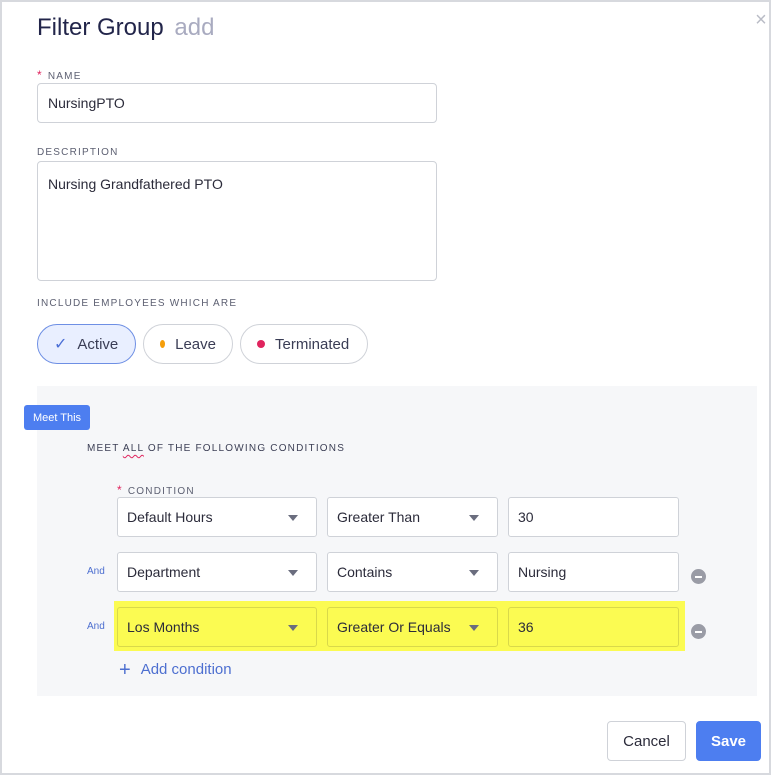 The width and height of the screenshot is (771, 775). What do you see at coordinates (646, 741) in the screenshot?
I see `cancel-button: Cancel` at bounding box center [646, 741].